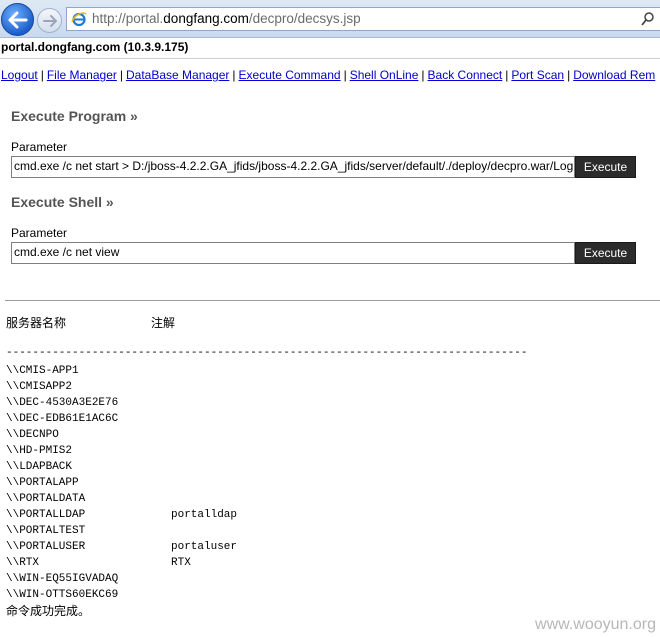  Describe the element at coordinates (62, 595) in the screenshot. I see `server-name: \\WIN-OTTS60EKC69` at that location.